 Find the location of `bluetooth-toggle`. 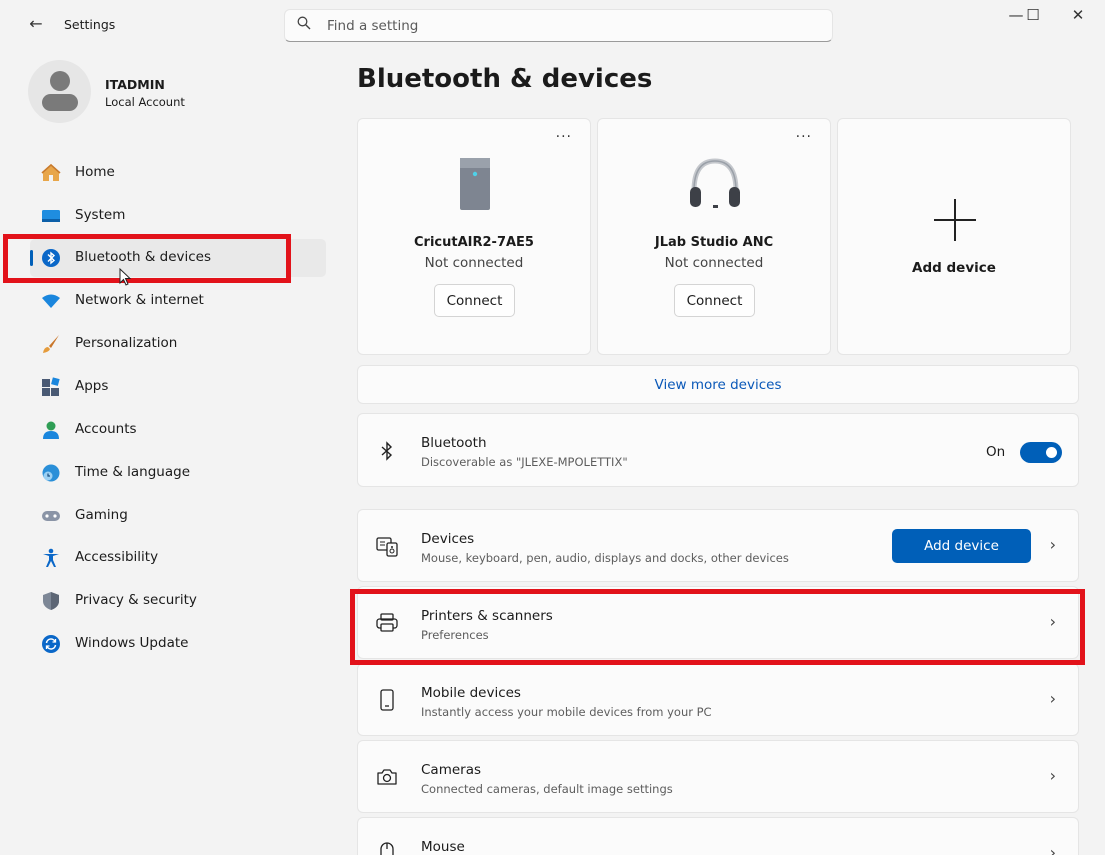

bluetooth-toggle is located at coordinates (1041, 452).